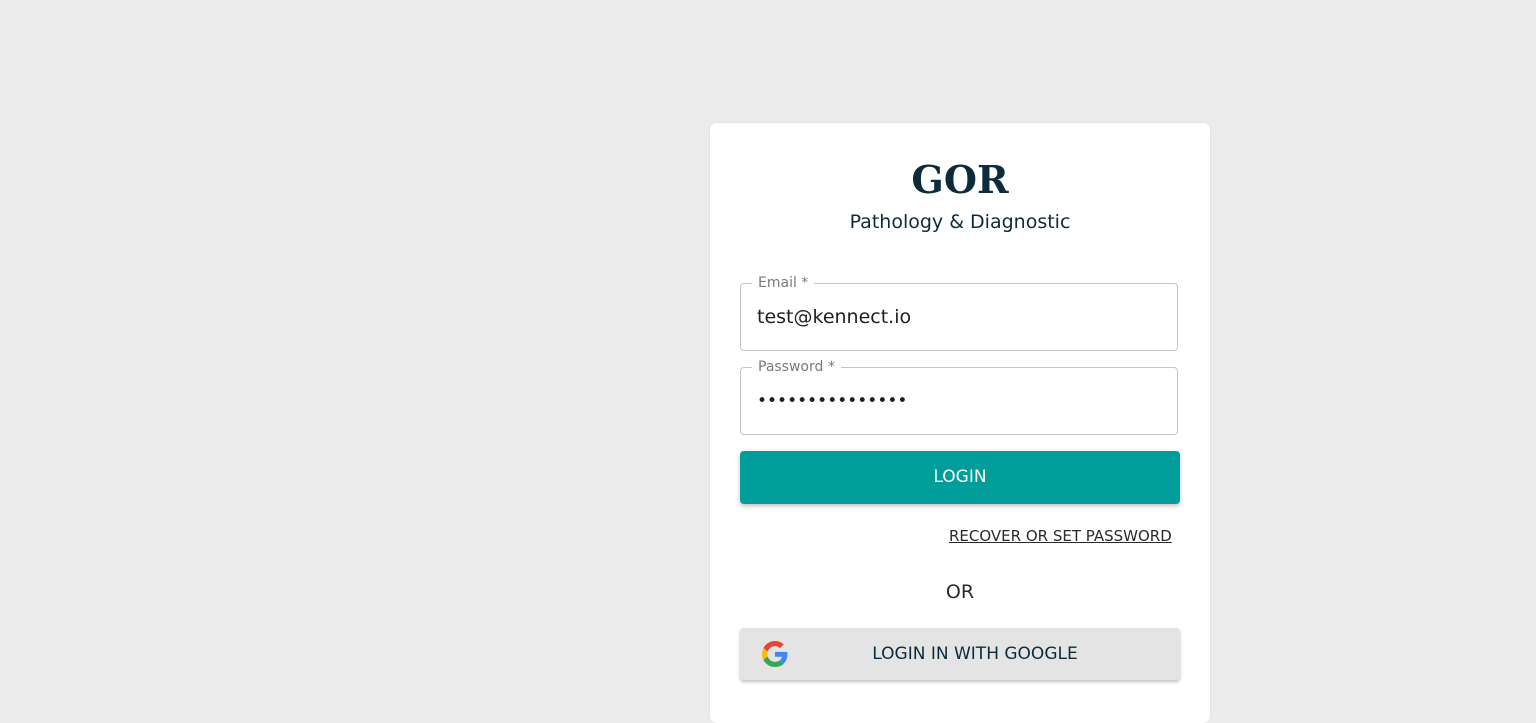 The height and width of the screenshot is (723, 1536). I want to click on google-icon, so click(775, 654).